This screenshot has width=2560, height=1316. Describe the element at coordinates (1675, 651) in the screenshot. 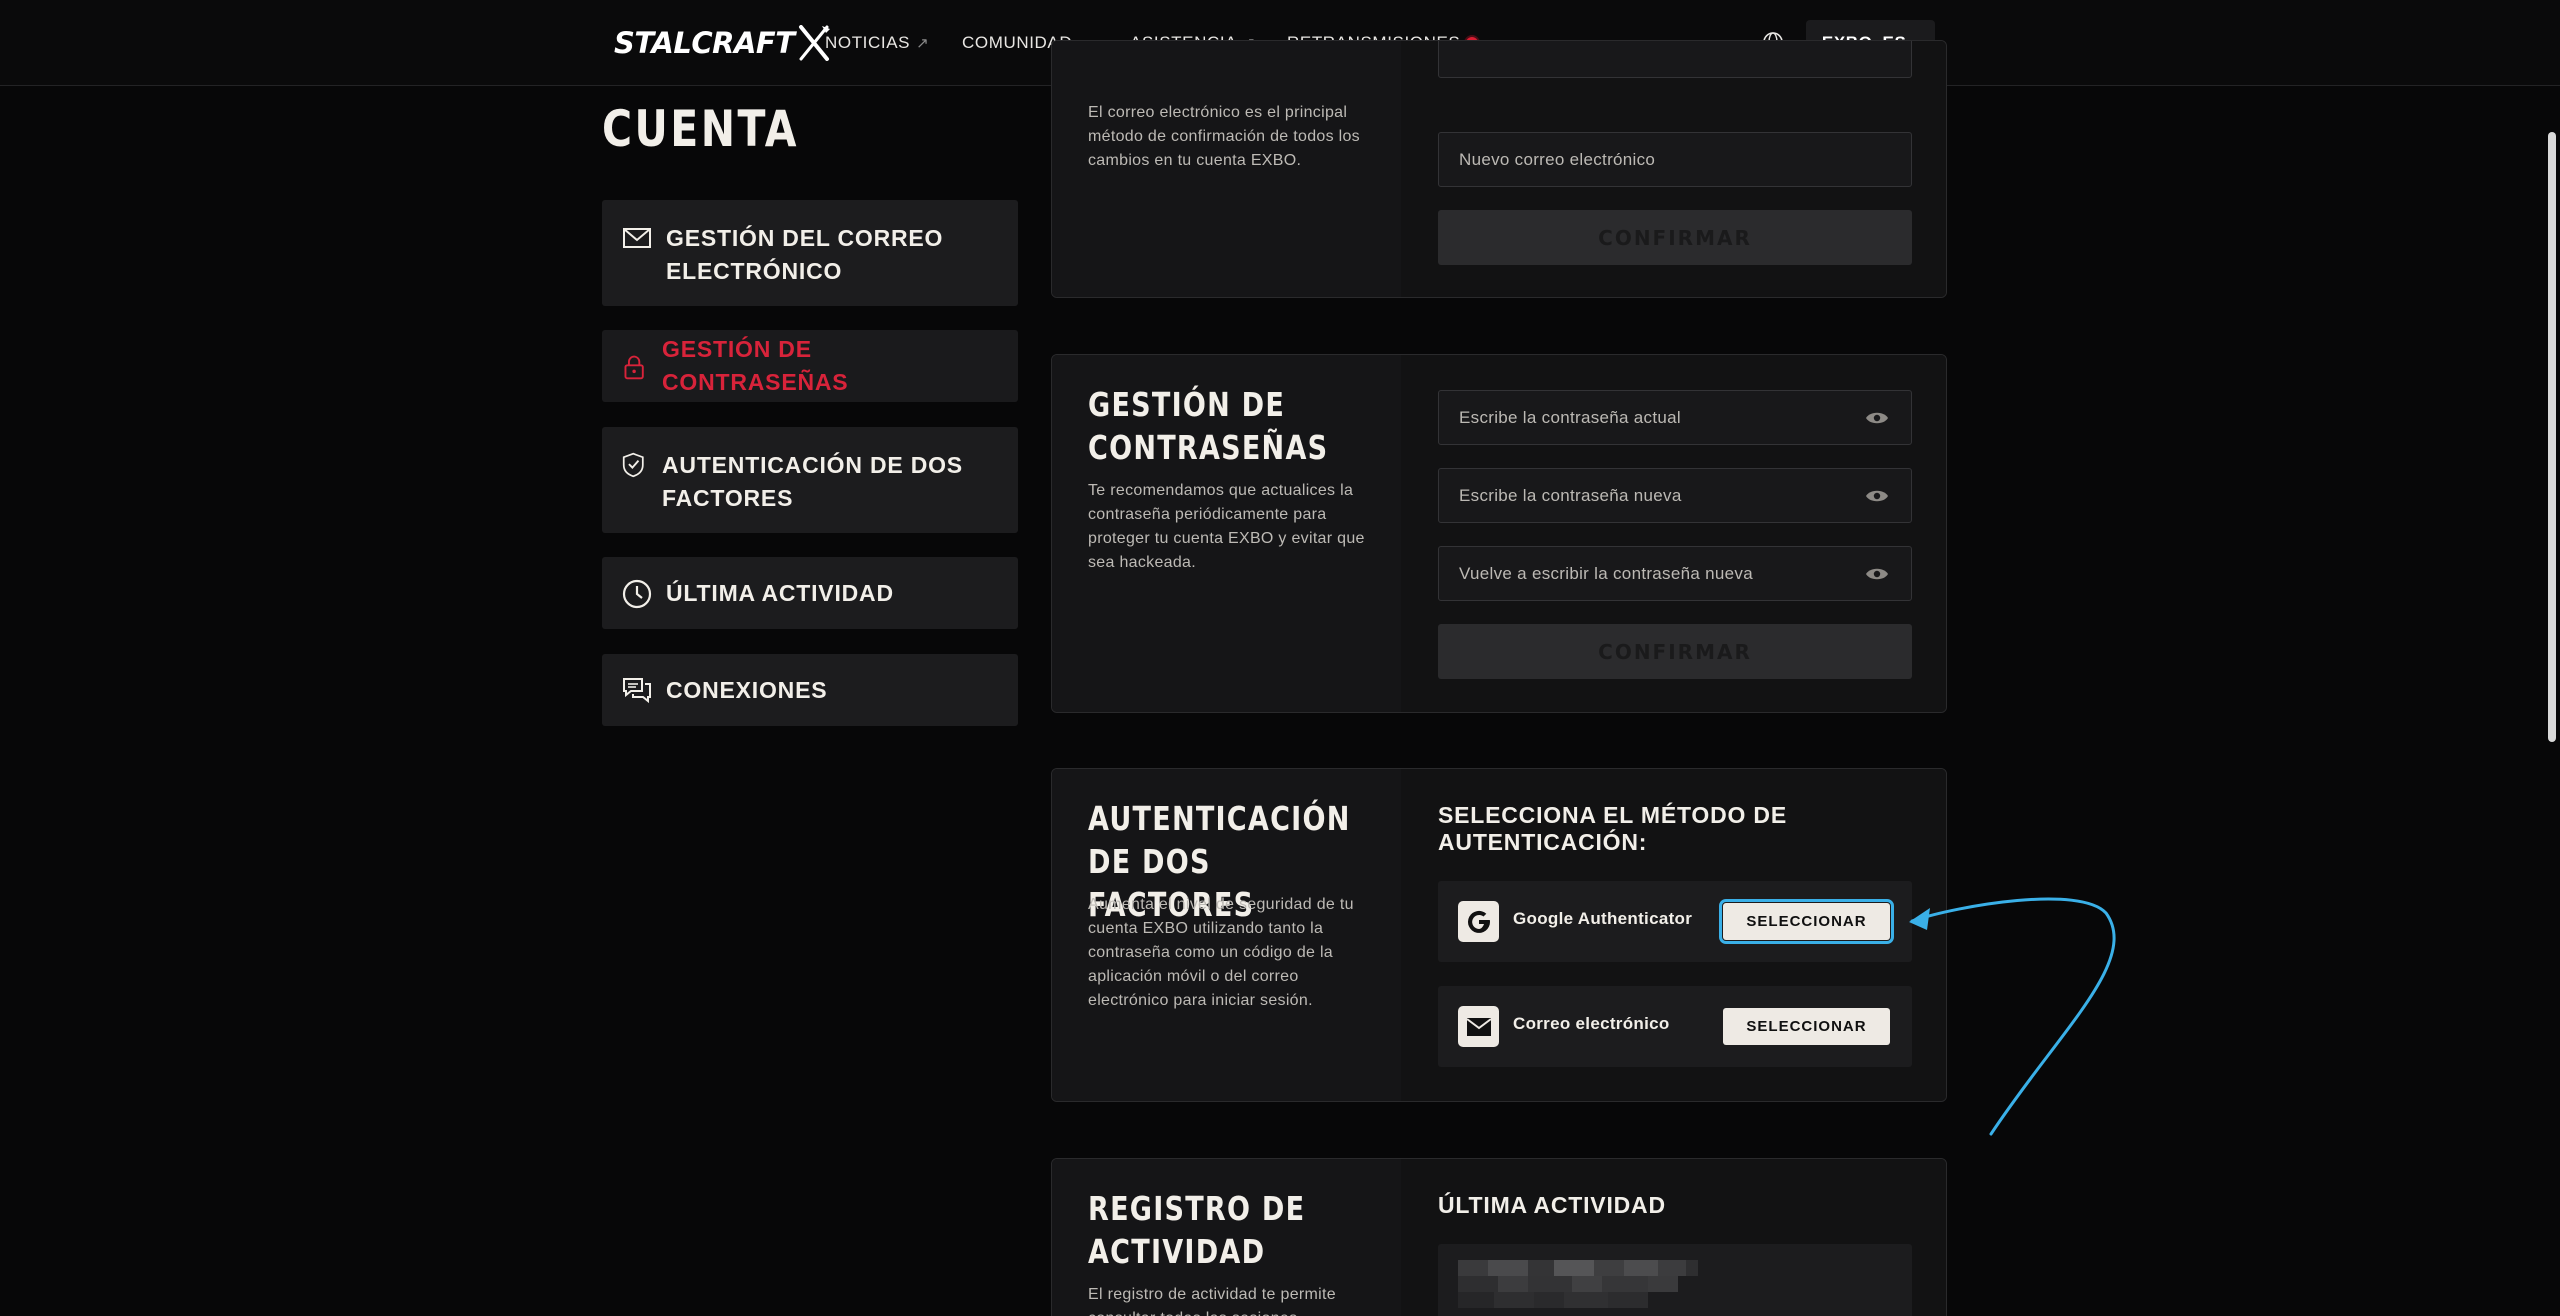

I see `password-confirm-button: CONFIRMAR` at that location.